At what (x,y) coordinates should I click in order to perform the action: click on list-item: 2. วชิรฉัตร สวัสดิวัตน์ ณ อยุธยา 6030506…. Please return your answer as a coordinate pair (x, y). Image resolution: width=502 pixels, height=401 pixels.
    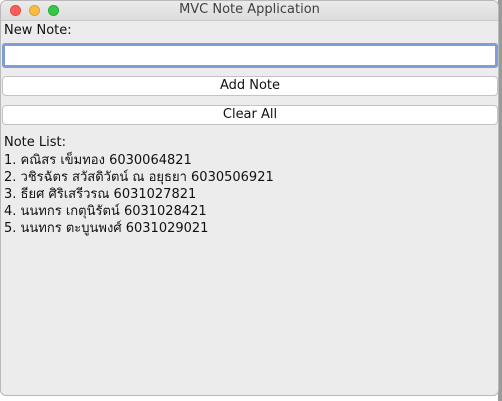
    Looking at the image, I should click on (139, 177).